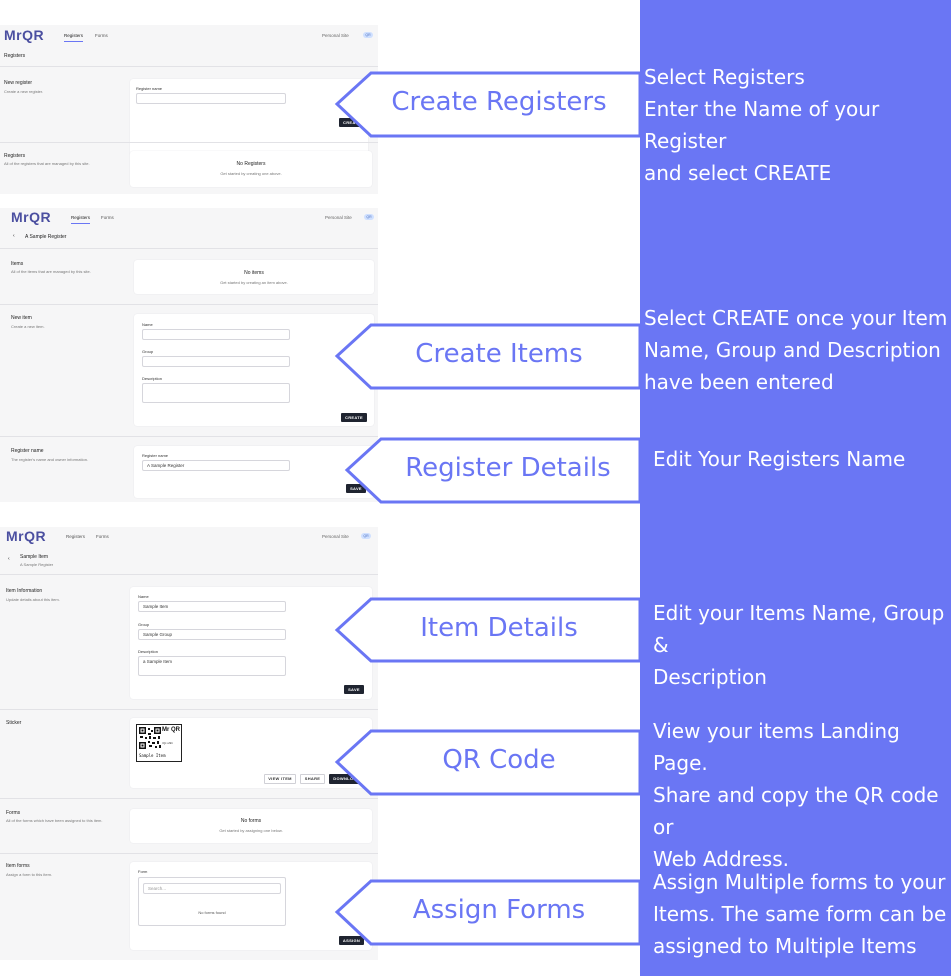 The width and height of the screenshot is (951, 976). Describe the element at coordinates (499, 354) in the screenshot. I see `callout-label-create-items: Create Items` at that location.